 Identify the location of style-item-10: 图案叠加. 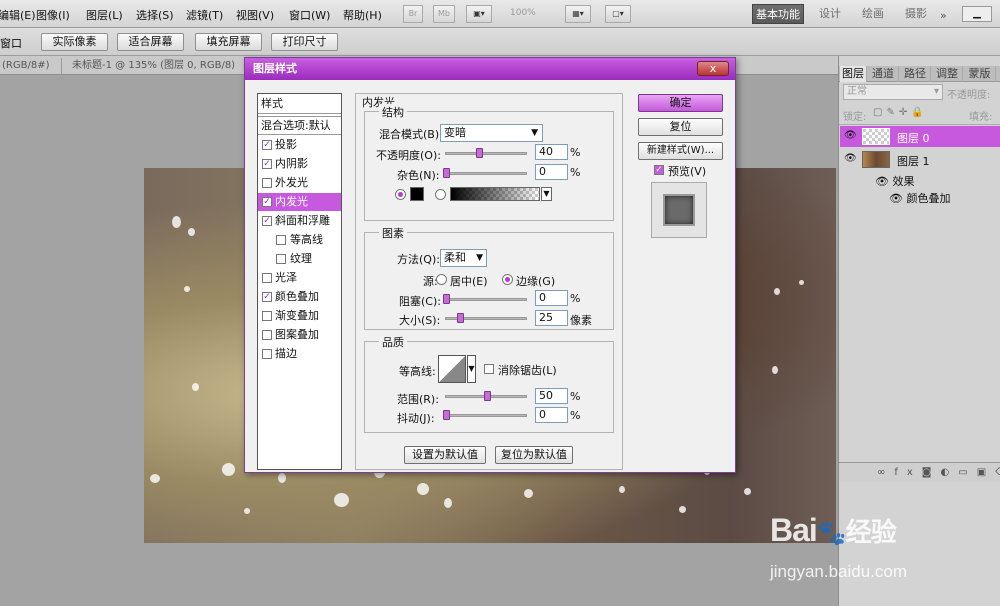
(299, 335).